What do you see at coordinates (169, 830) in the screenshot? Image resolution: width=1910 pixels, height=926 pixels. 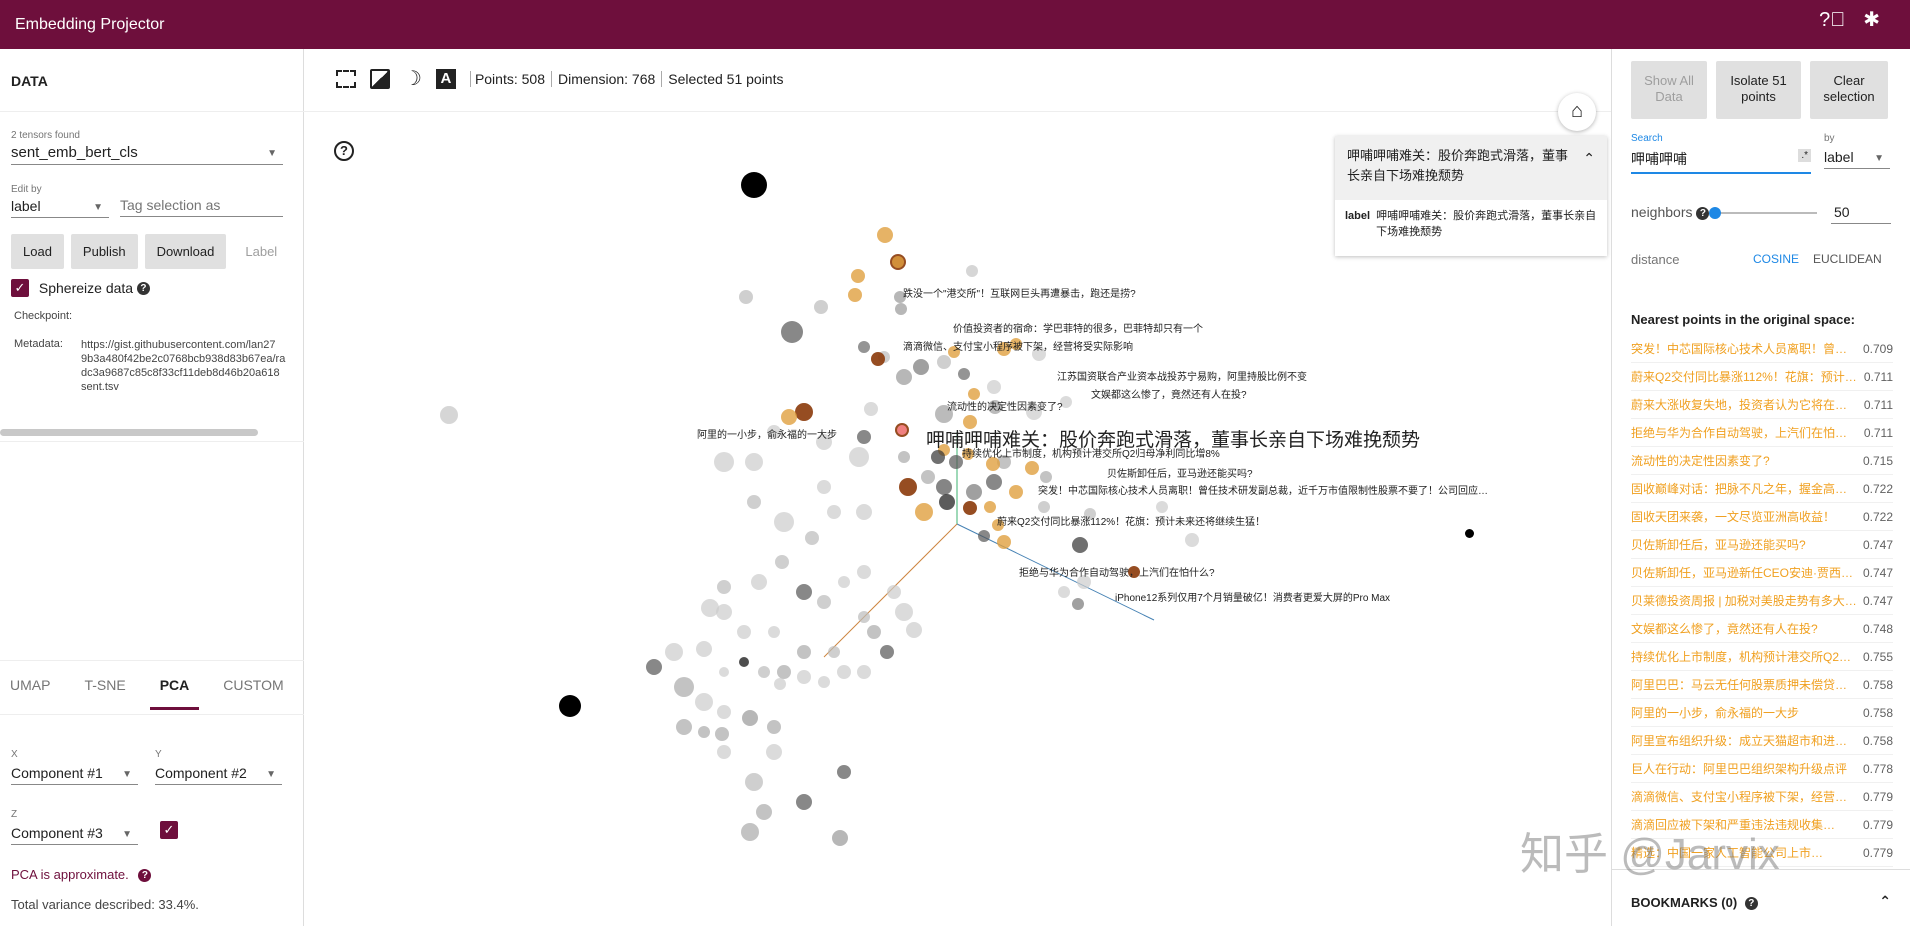 I see `z-enable-checkbox: ✓` at bounding box center [169, 830].